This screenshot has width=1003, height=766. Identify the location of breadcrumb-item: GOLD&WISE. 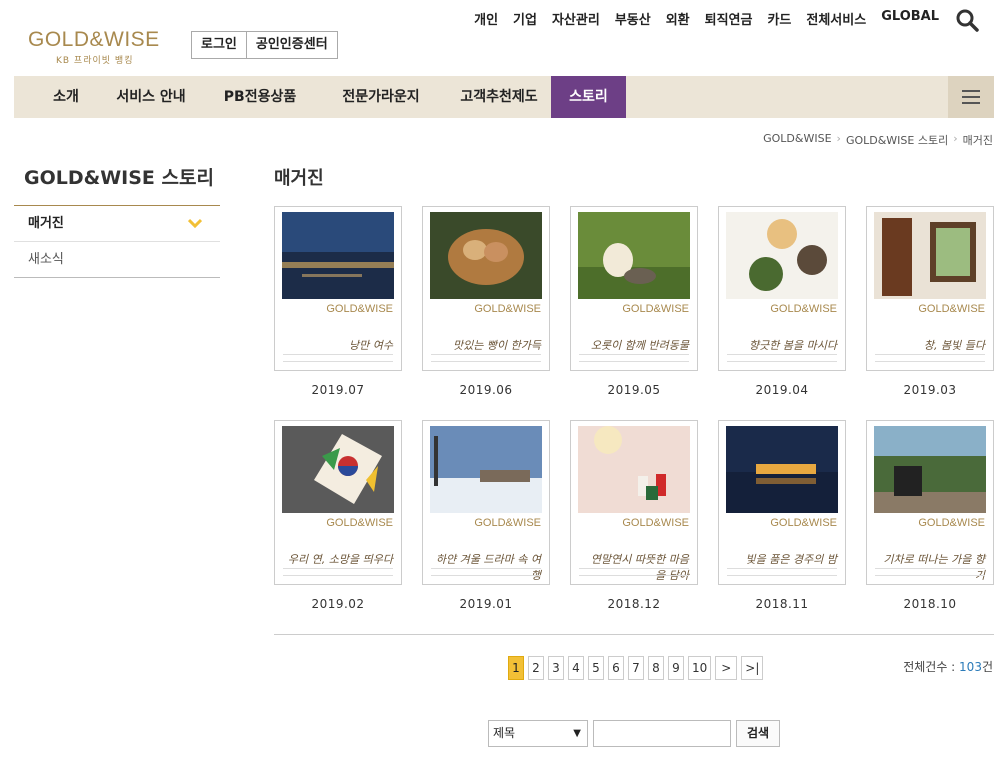
(797, 140).